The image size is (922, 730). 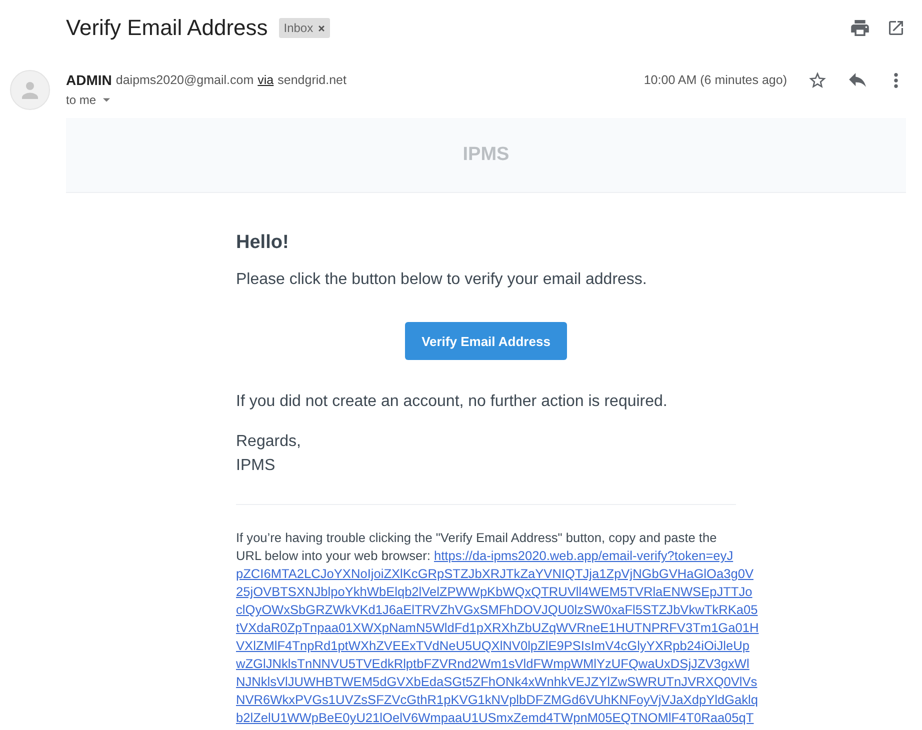 I want to click on email-subject: Verify Email Address, so click(x=167, y=28).